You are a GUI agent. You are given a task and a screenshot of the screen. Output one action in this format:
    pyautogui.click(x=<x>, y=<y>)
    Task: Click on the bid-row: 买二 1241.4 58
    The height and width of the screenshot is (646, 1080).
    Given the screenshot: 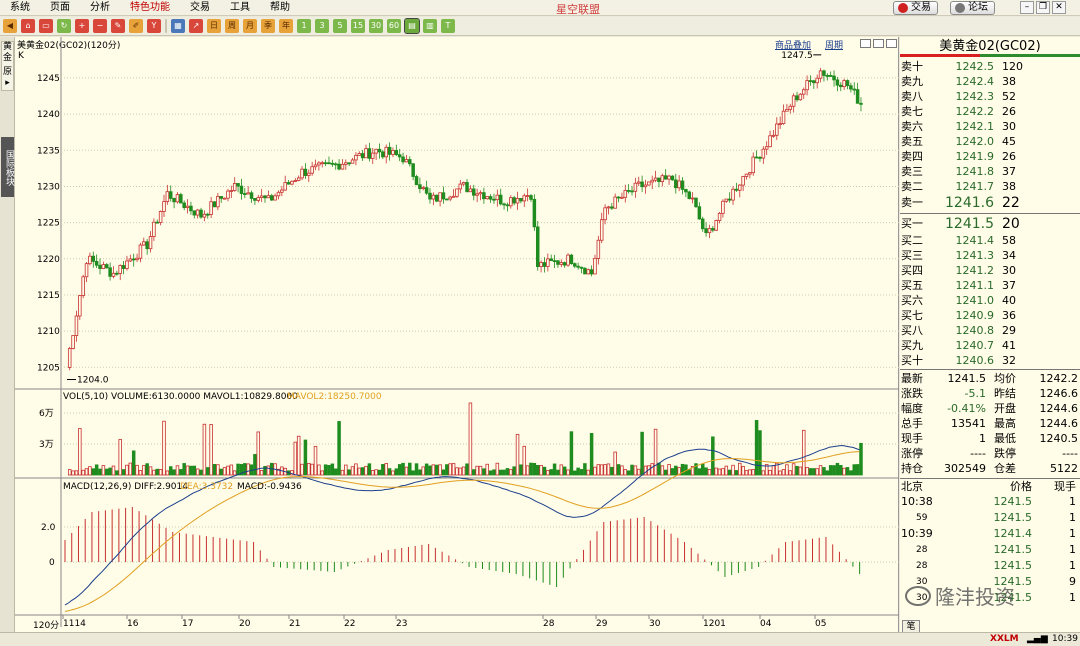 What is the action you would take?
    pyautogui.click(x=990, y=240)
    